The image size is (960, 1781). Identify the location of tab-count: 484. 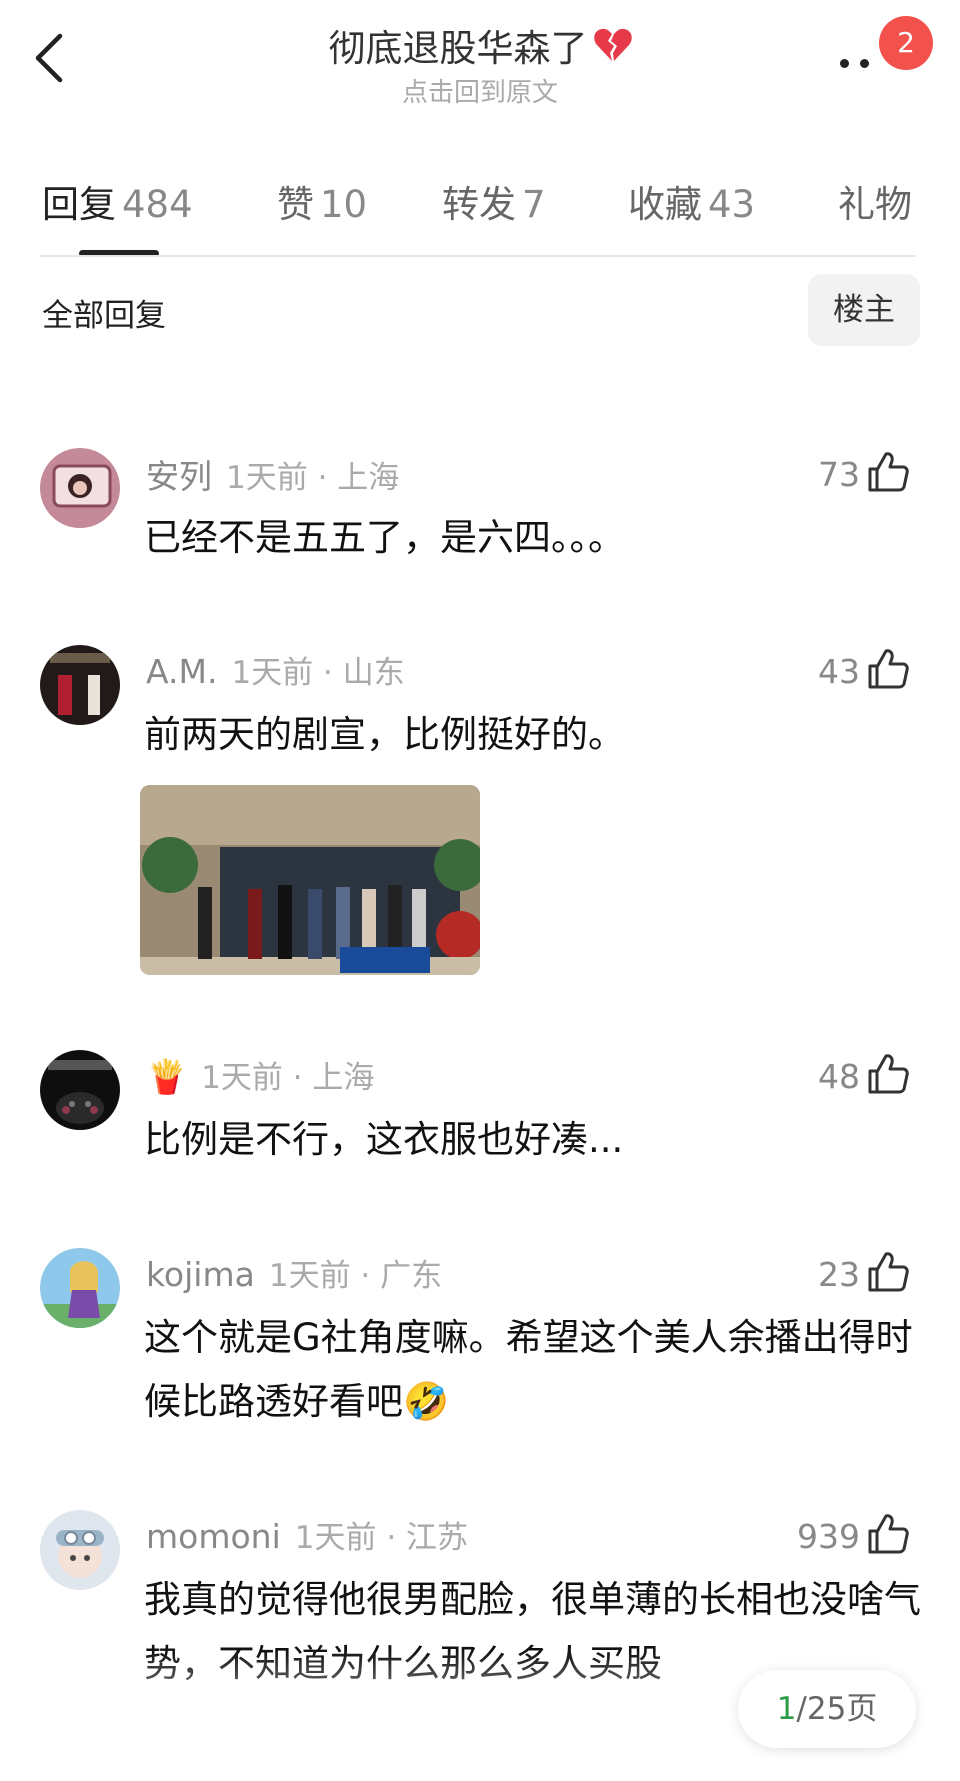
(157, 204).